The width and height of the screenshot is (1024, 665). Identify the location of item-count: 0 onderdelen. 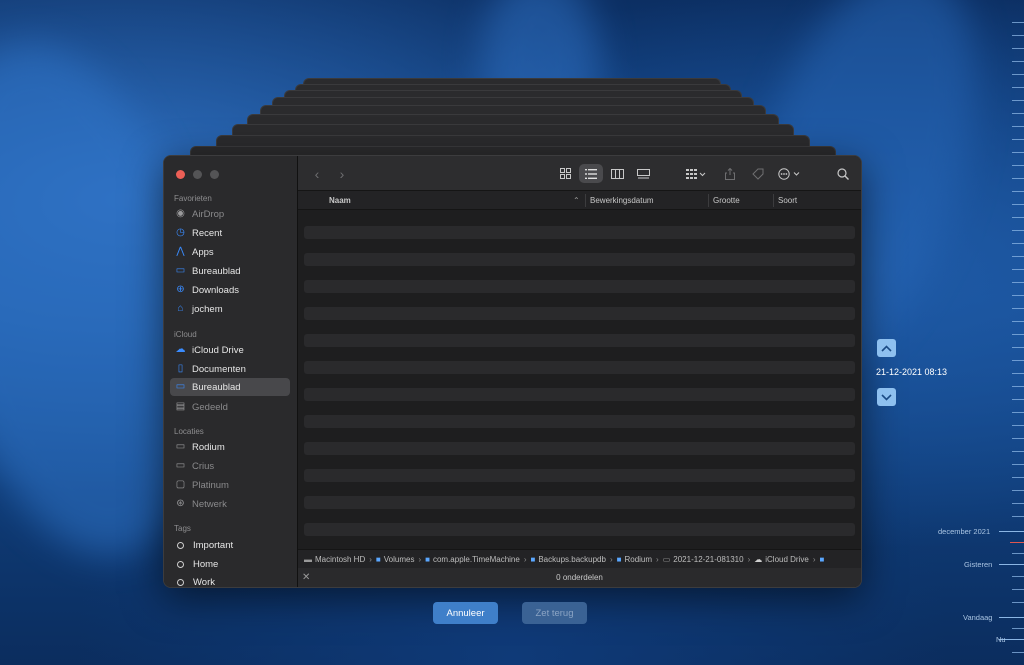
(579, 577).